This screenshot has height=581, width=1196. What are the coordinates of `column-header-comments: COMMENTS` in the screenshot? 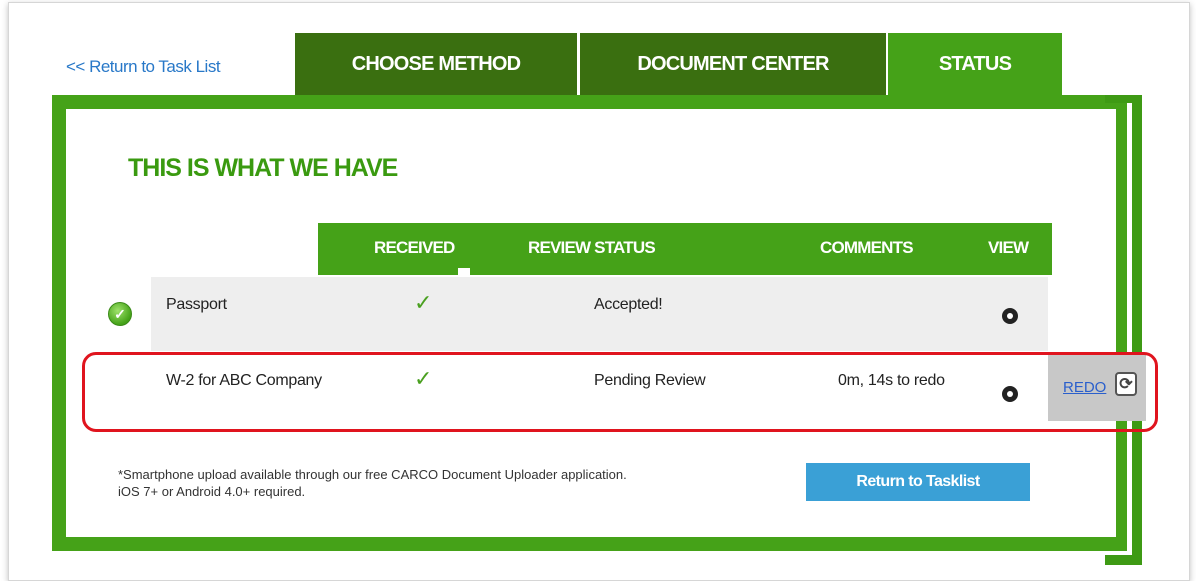 It's located at (867, 247).